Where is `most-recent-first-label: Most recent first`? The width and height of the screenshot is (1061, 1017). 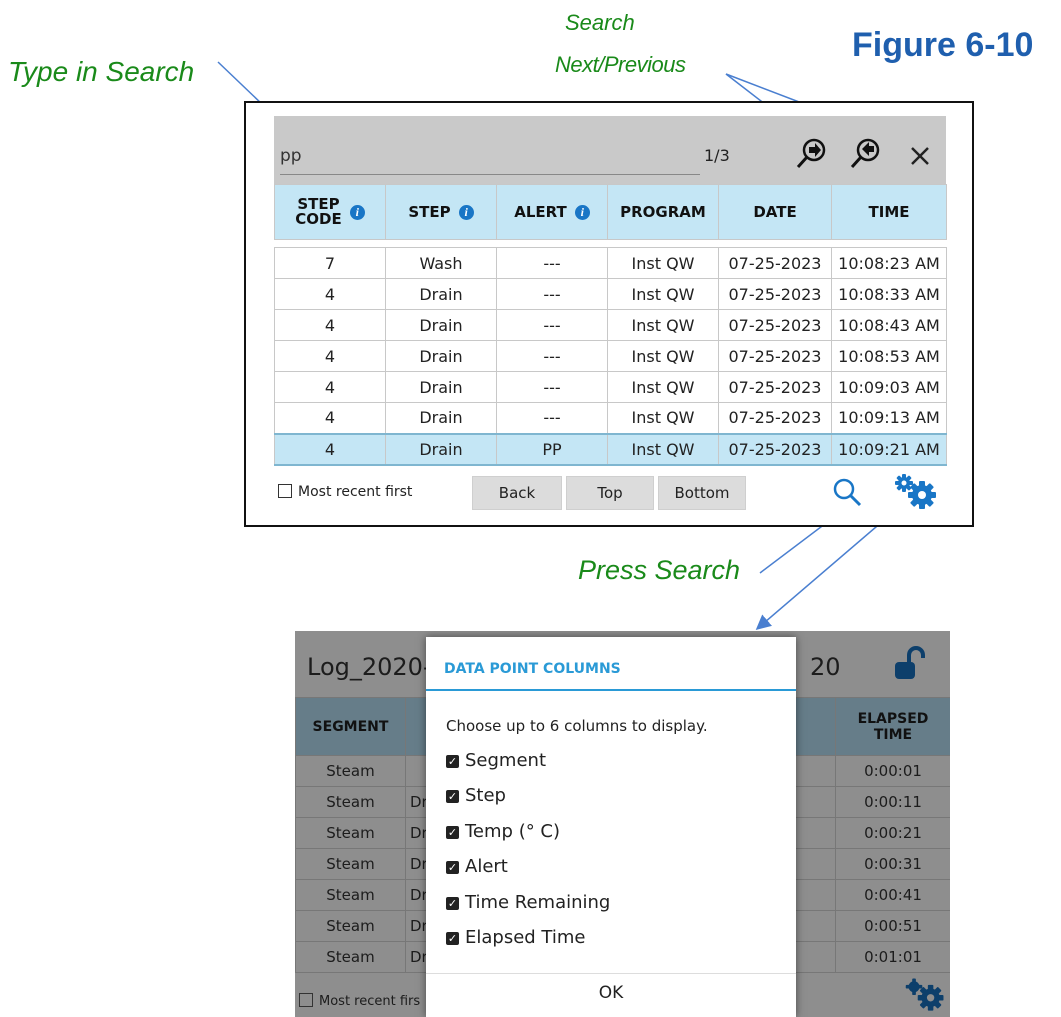 most-recent-first-label: Most recent first is located at coordinates (355, 492).